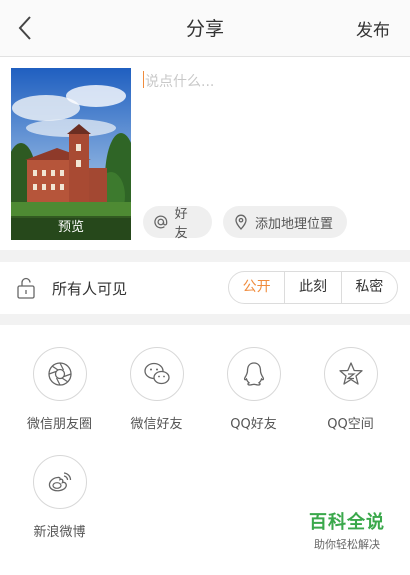 The image size is (410, 575). What do you see at coordinates (368, 287) in the screenshot?
I see `visibility-option-private: 私密` at bounding box center [368, 287].